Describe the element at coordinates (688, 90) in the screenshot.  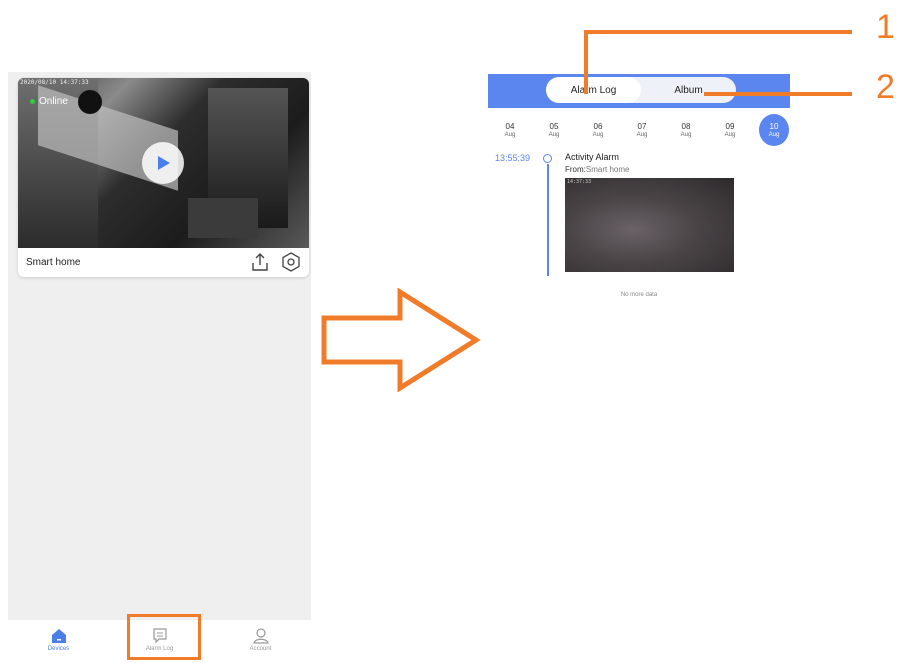
I see `tab-album: Album` at that location.